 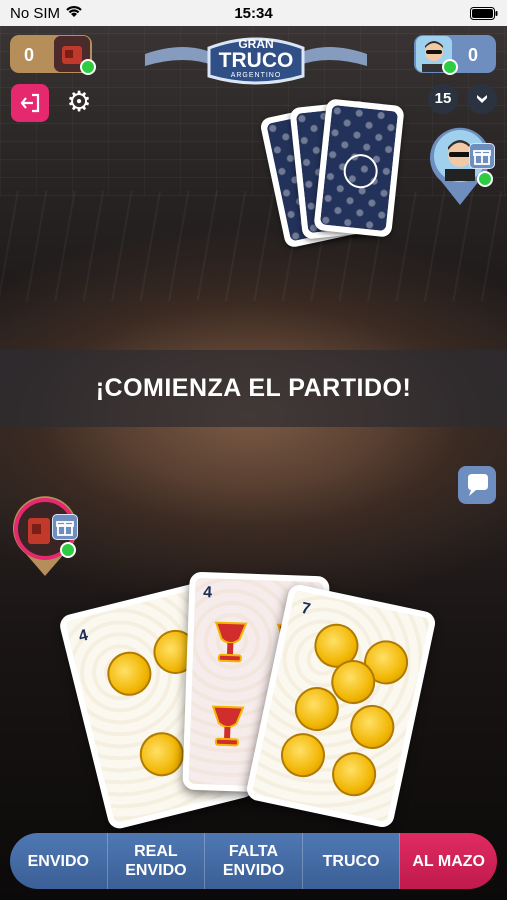 I want to click on card-rank: 4, so click(x=207, y=593).